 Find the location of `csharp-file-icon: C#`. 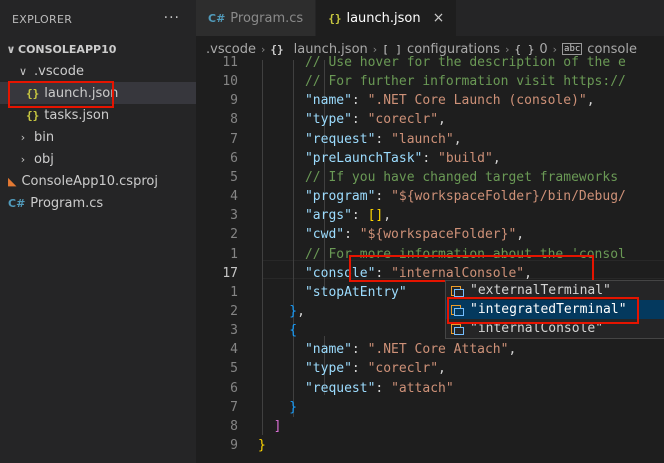

csharp-file-icon: C# is located at coordinates (17, 203).